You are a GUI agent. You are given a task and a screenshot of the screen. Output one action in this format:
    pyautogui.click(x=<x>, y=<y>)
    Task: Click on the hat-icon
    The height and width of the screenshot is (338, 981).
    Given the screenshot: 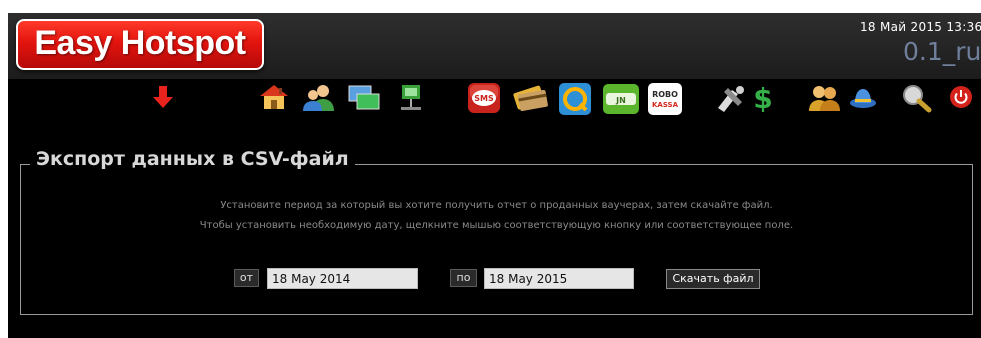 What is the action you would take?
    pyautogui.click(x=863, y=98)
    